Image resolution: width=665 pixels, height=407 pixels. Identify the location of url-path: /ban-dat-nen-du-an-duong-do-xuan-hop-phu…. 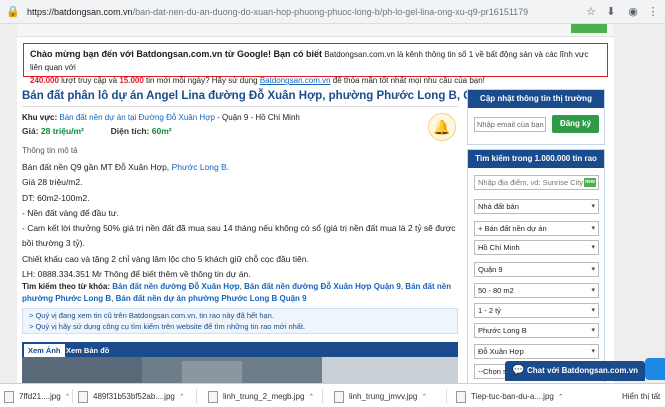
(330, 12).